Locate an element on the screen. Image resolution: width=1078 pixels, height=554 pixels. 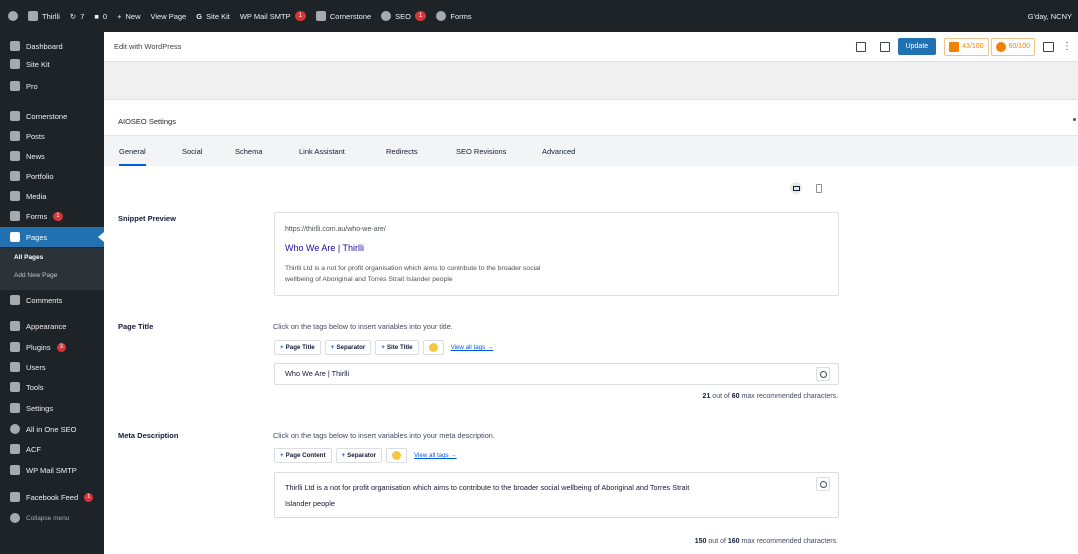
submenu-add-new-page: Add New Page is located at coordinates (35, 275).